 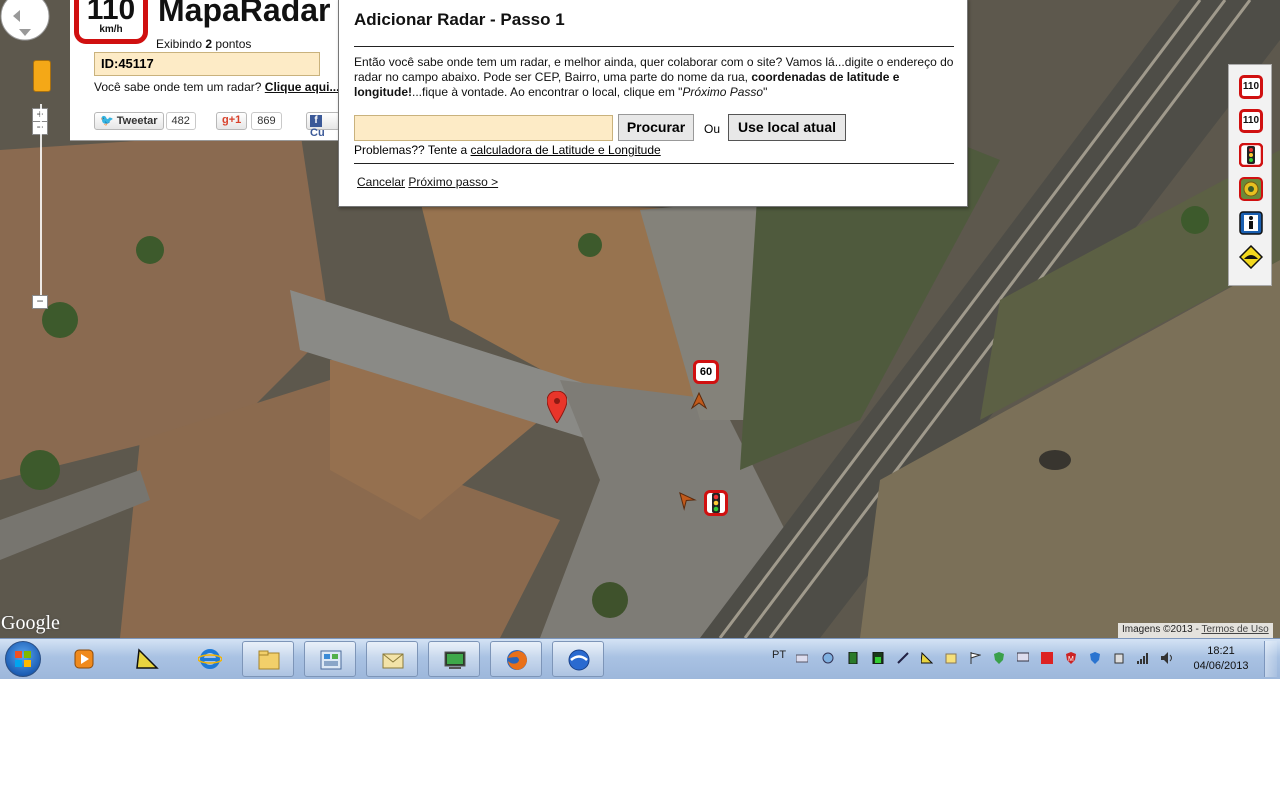 I want to click on notes-icon, so click(x=951, y=658).